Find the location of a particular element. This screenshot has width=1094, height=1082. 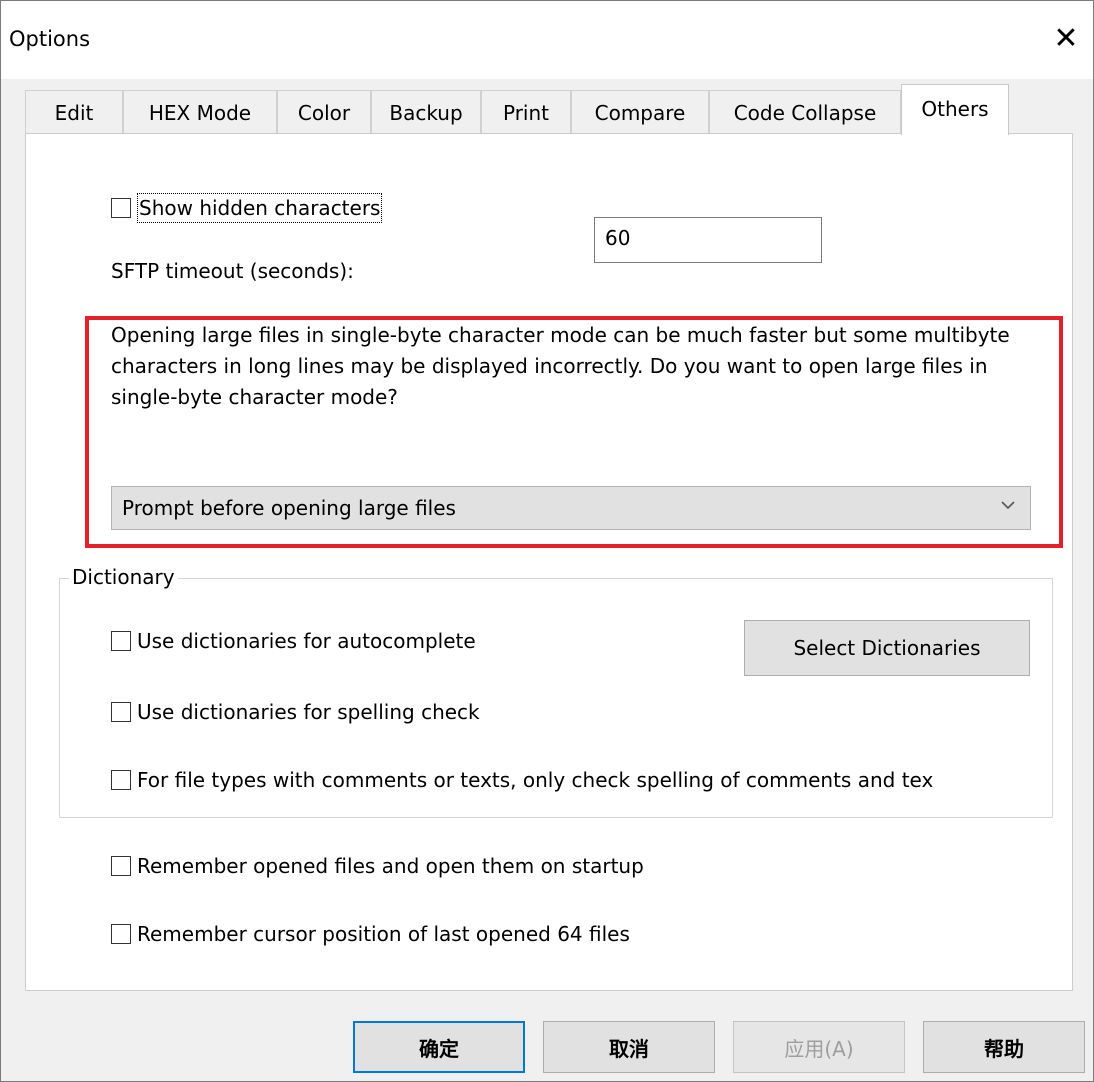

tab-print: Print is located at coordinates (526, 112).